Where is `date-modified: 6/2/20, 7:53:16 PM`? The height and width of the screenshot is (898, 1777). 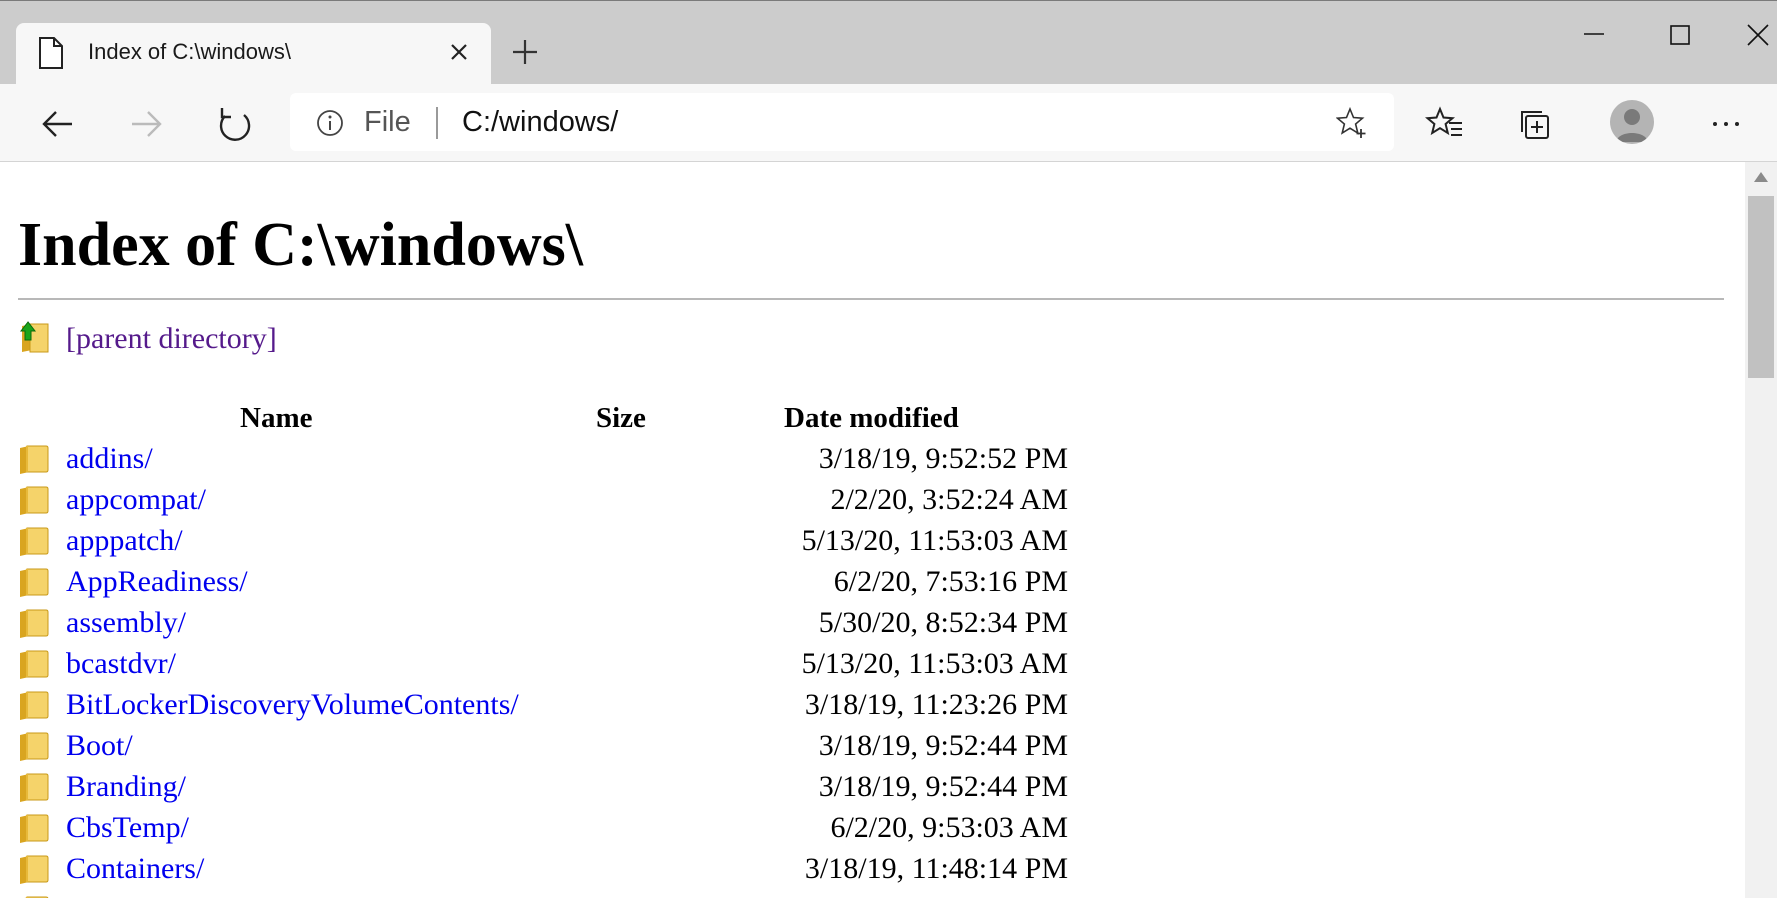 date-modified: 6/2/20, 7:53:16 PM is located at coordinates (950, 581).